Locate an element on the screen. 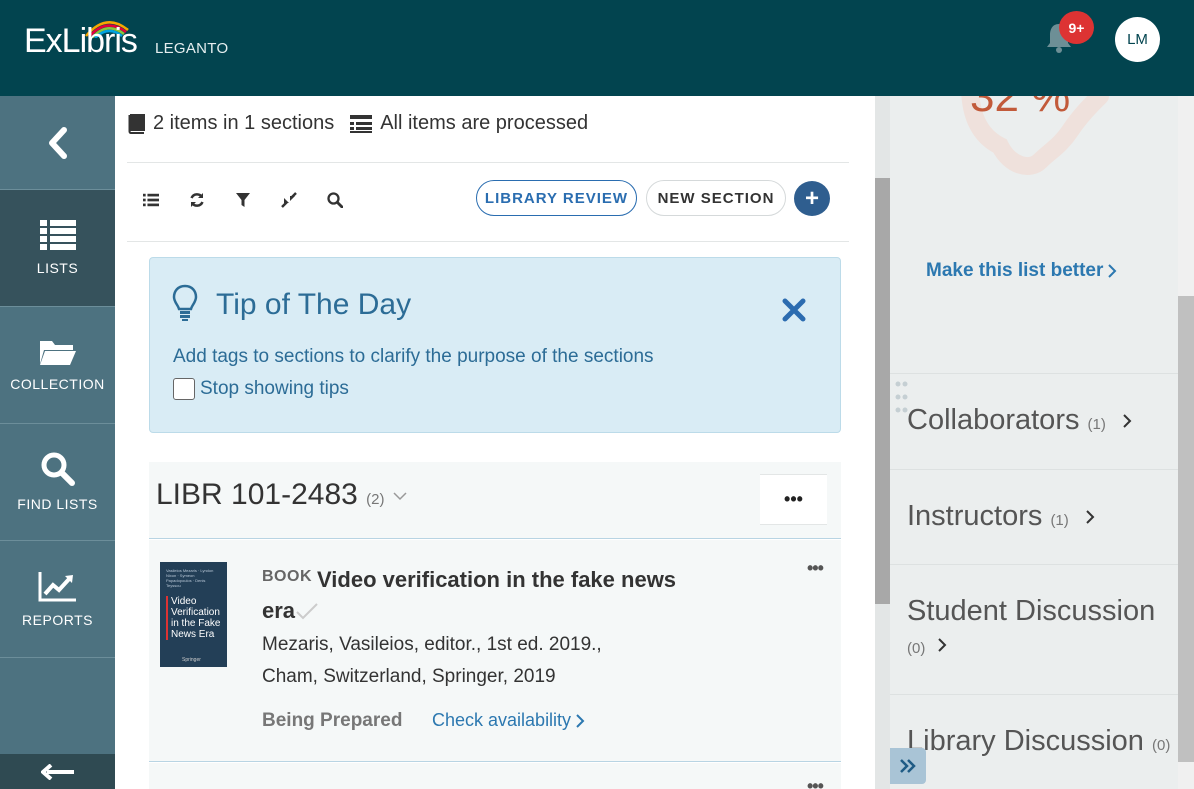 This screenshot has width=1194, height=789. nav-item-reports: REPORTS is located at coordinates (57, 599).